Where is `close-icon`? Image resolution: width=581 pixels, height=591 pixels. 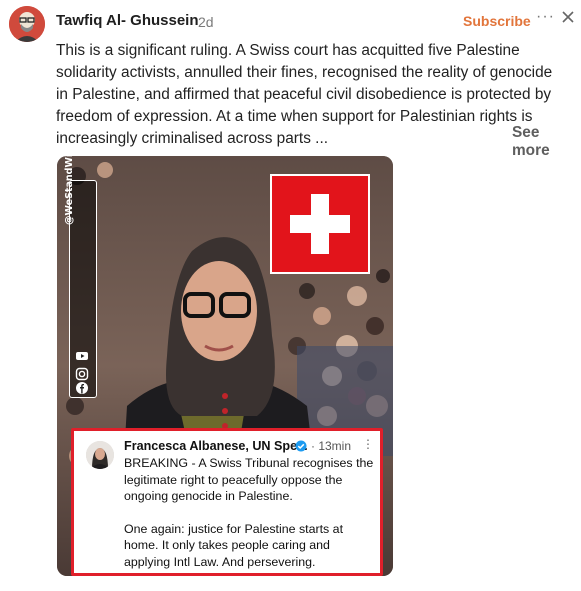 close-icon is located at coordinates (568, 17).